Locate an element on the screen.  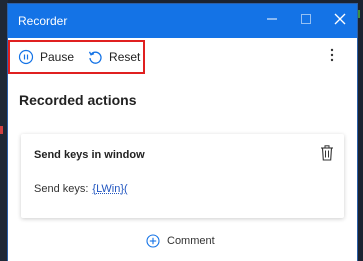
action-title: Send keys in window is located at coordinates (89, 155).